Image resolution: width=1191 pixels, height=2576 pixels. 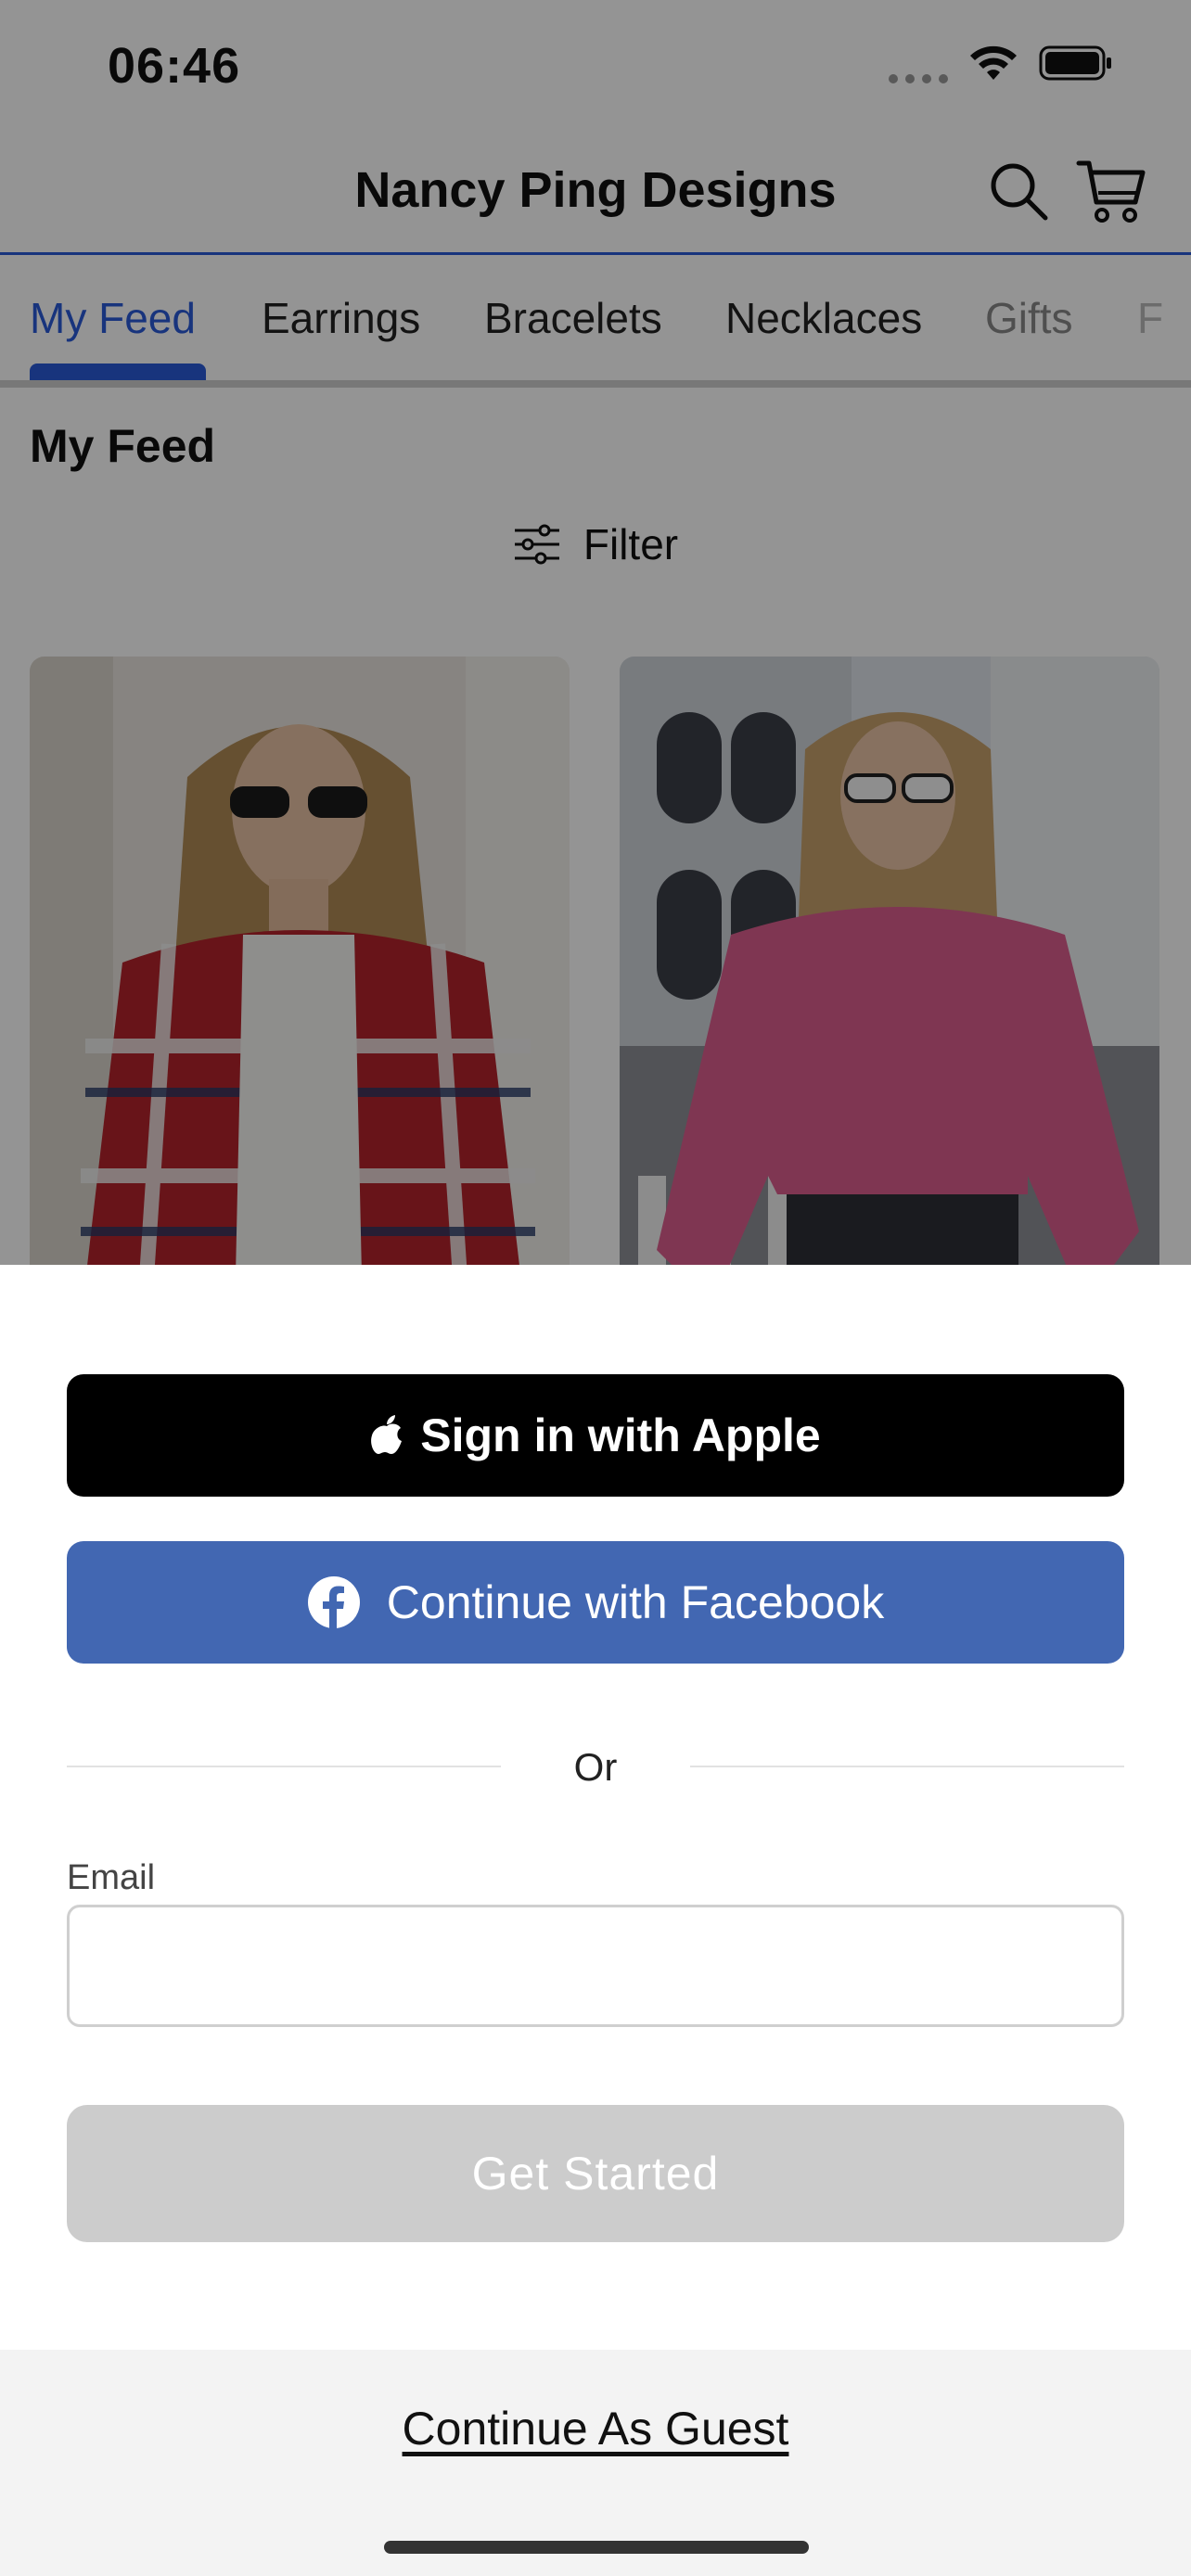 I want to click on divider-right, so click(x=907, y=1766).